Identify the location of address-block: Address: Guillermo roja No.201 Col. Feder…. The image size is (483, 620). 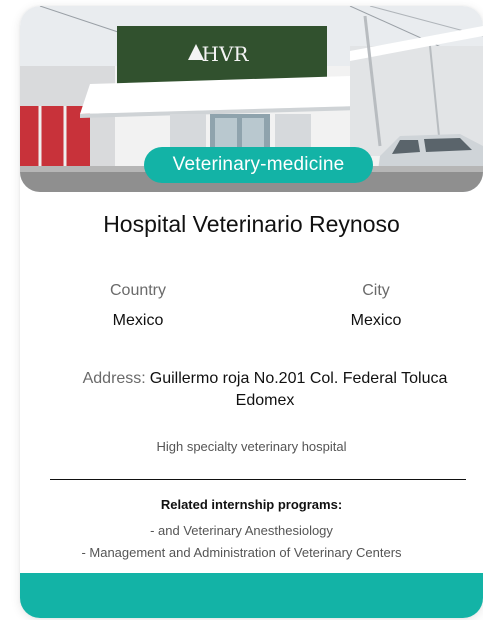
(265, 390).